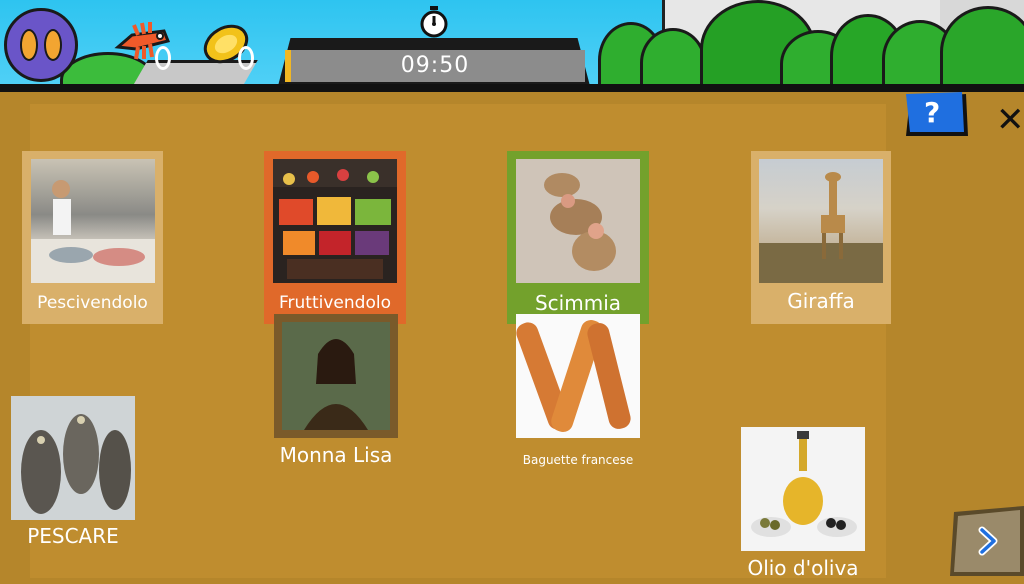 The height and width of the screenshot is (584, 1024). I want to click on next-button: ›, so click(987, 541).